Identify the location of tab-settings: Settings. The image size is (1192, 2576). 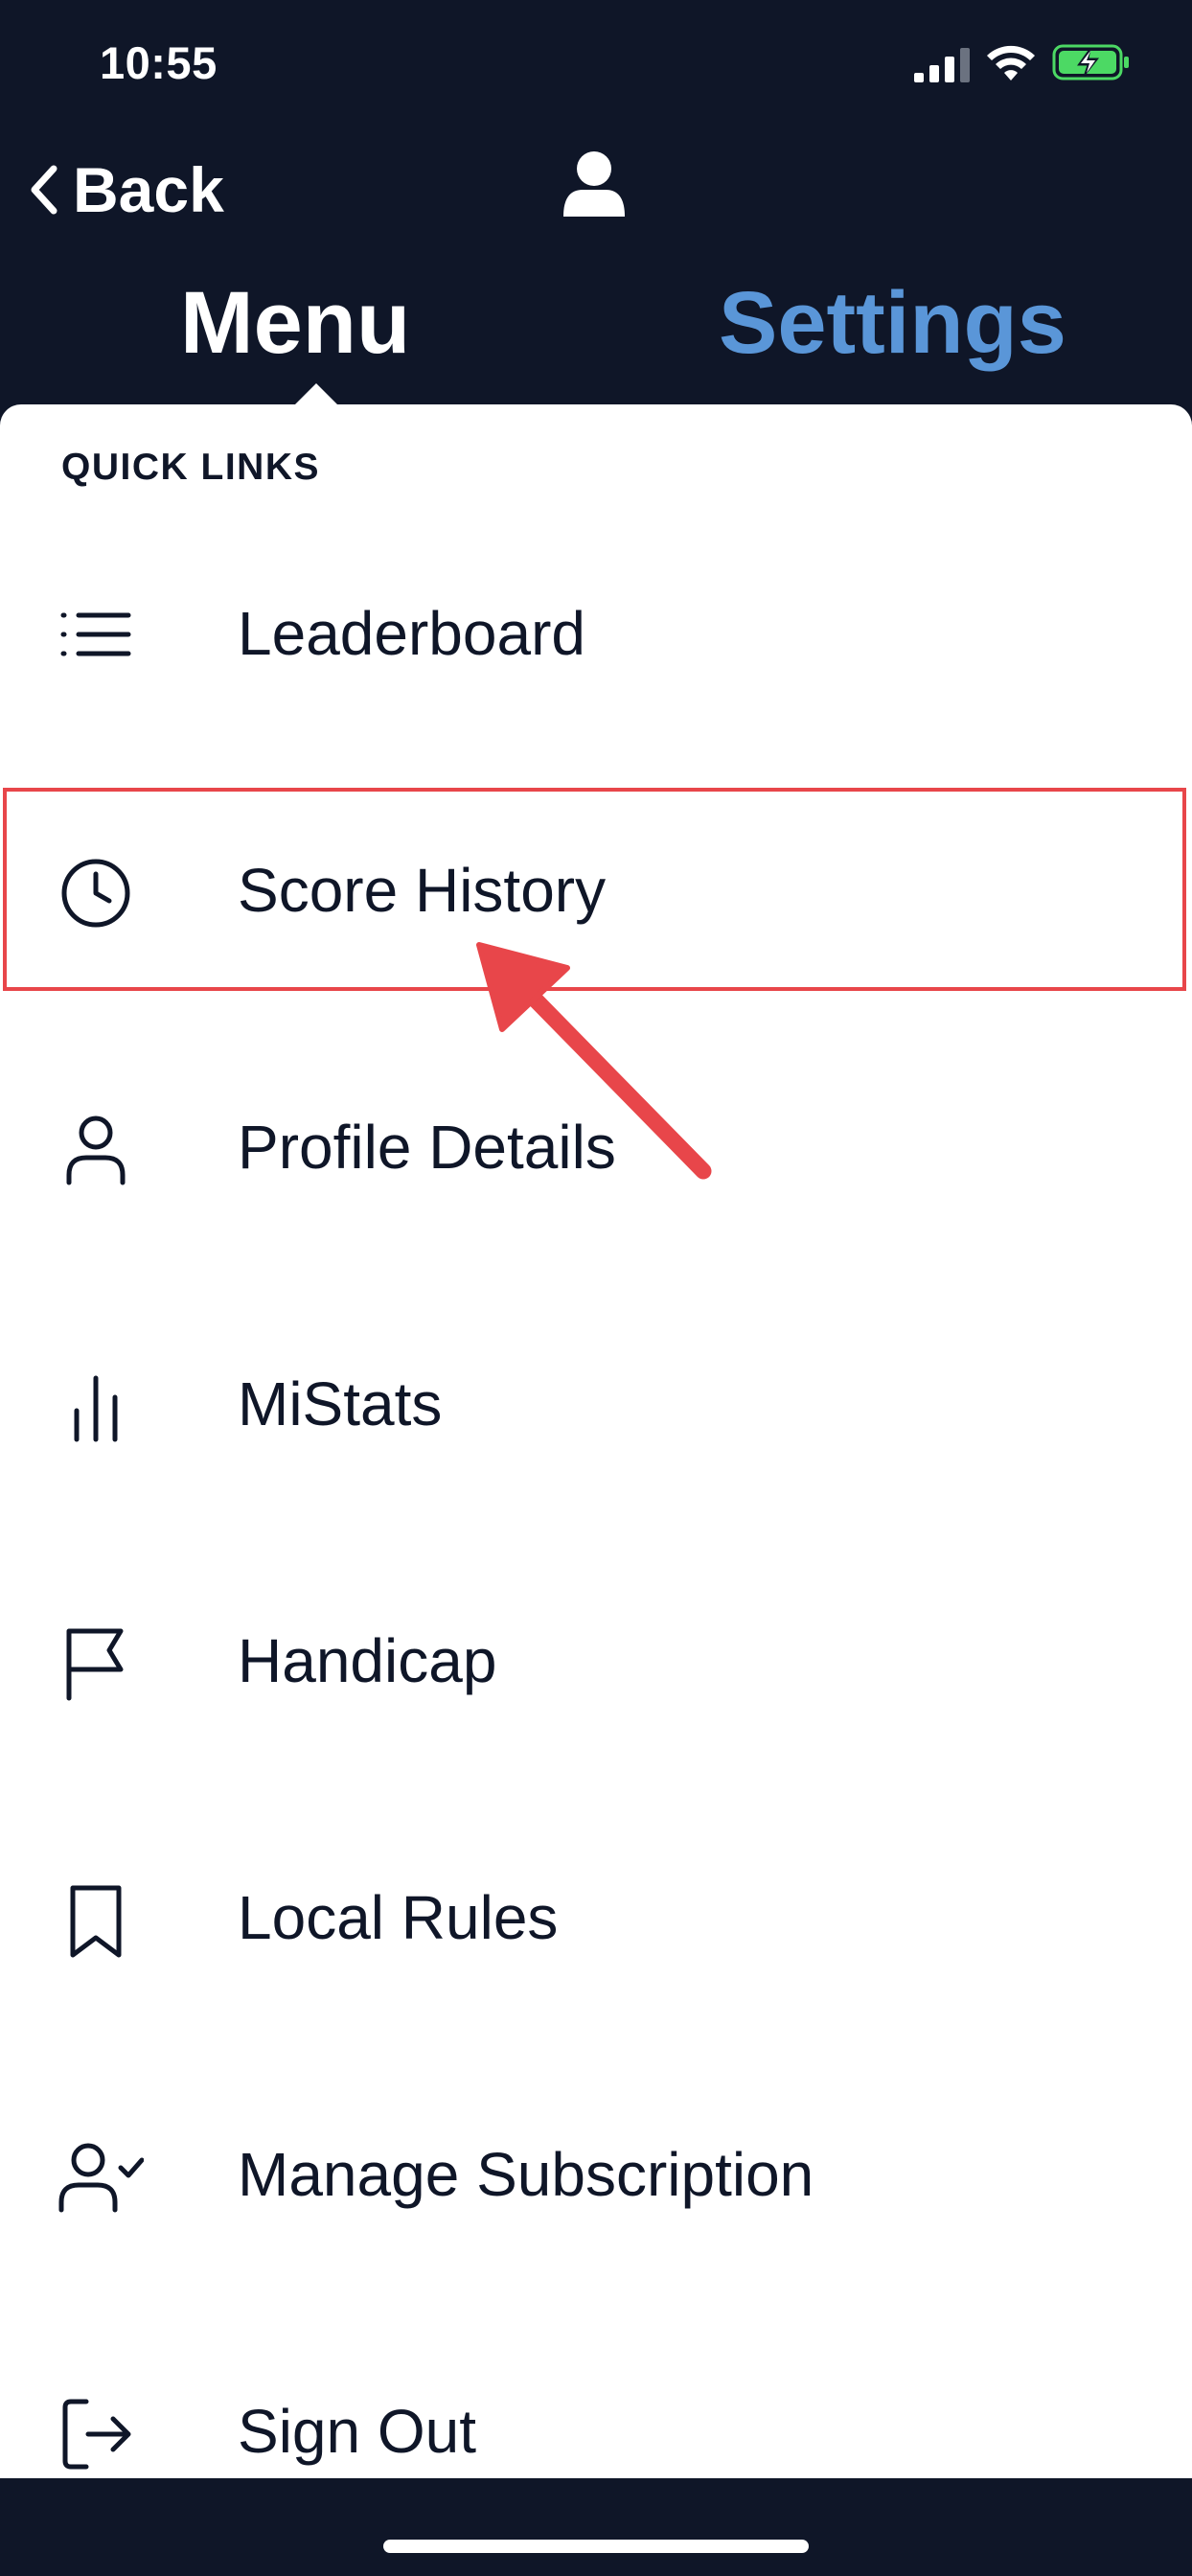
(892, 323).